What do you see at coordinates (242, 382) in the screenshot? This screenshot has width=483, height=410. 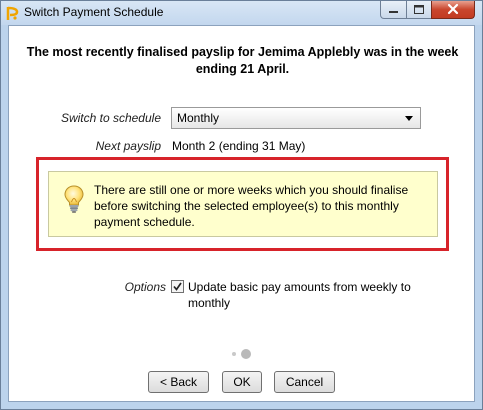 I see `ok-button: OK` at bounding box center [242, 382].